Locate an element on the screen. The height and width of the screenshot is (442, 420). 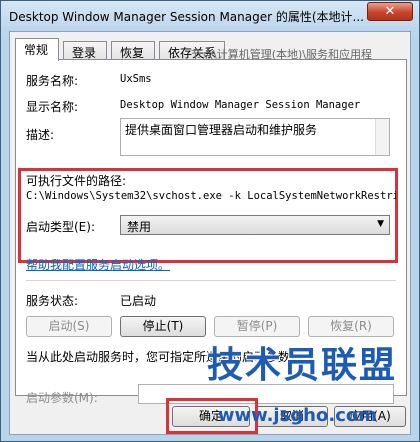
description-scrollbar is located at coordinates (382, 137).